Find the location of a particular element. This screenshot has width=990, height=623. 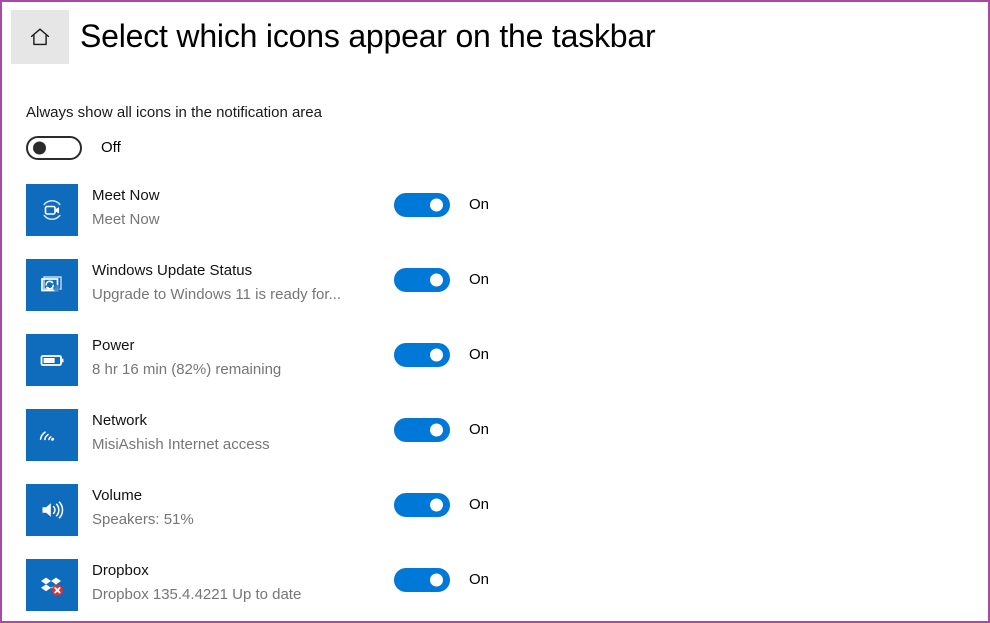

home-button is located at coordinates (40, 37).